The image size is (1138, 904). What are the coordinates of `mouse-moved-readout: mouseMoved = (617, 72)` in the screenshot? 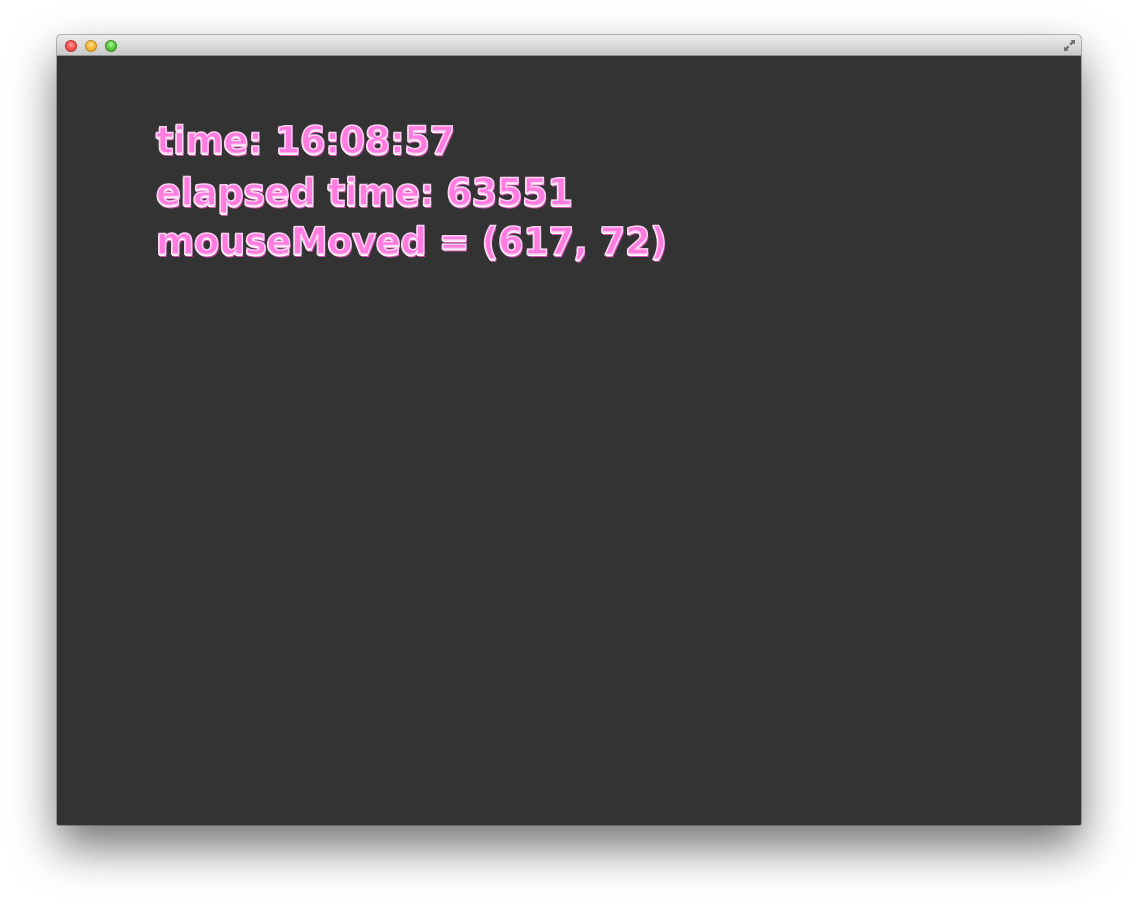 It's located at (411, 241).